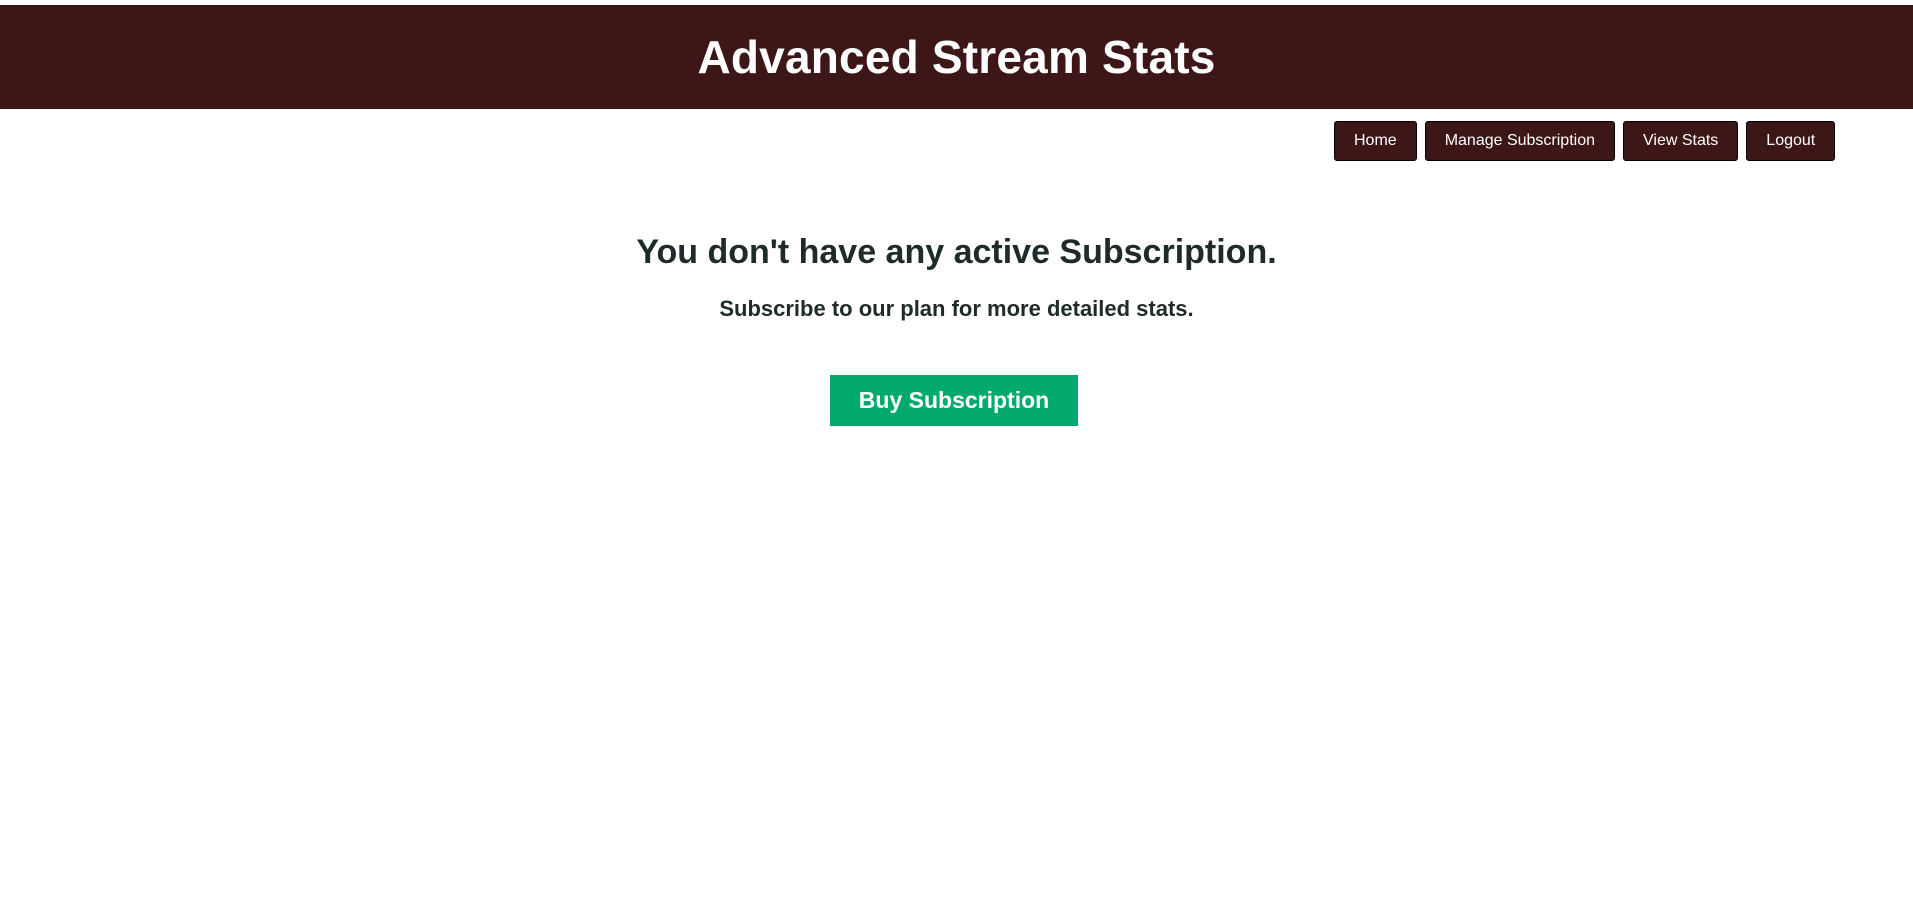 The width and height of the screenshot is (1913, 917). I want to click on site-header: Advanced Stream Stats, so click(956, 57).